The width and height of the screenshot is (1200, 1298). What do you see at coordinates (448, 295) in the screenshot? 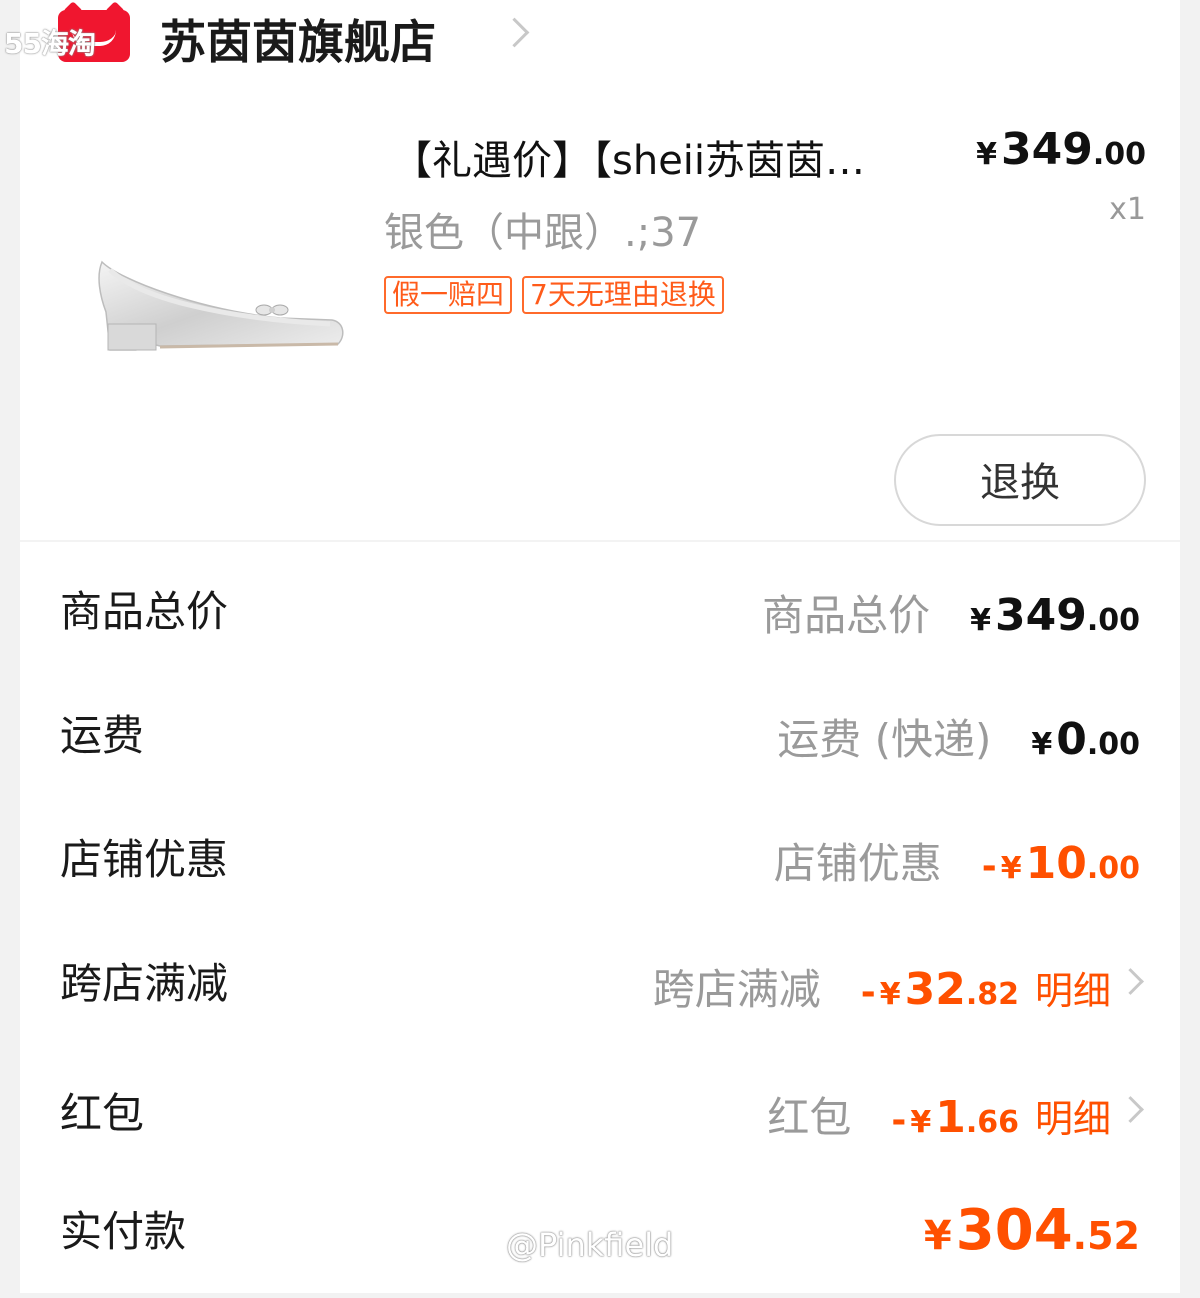
I see `tag-fake-compensation: 假一赔四` at bounding box center [448, 295].